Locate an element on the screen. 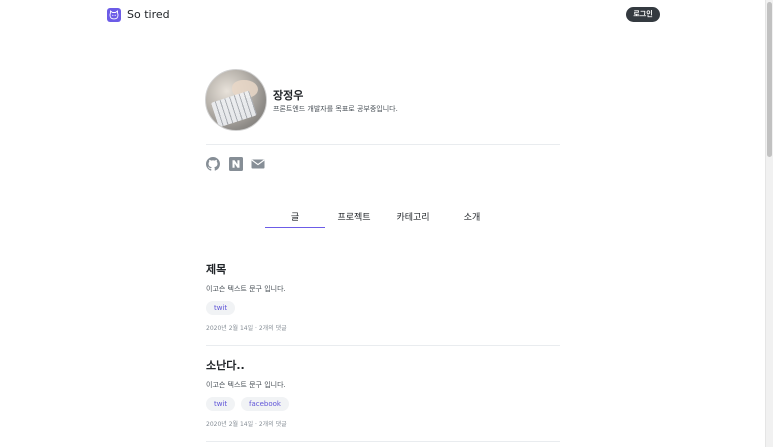 Image resolution: width=773 pixels, height=447 pixels. naver-blog-icon is located at coordinates (236, 163).